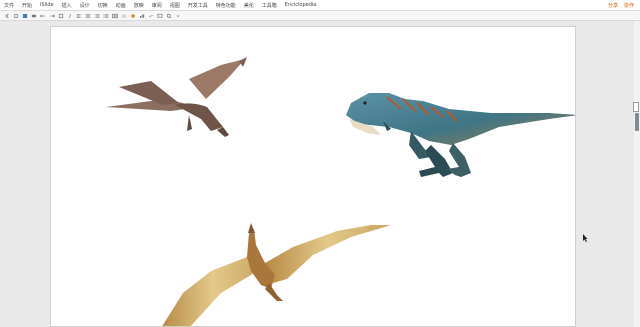 The image size is (640, 327). Describe the element at coordinates (160, 16) in the screenshot. I see `comment-icon` at that location.